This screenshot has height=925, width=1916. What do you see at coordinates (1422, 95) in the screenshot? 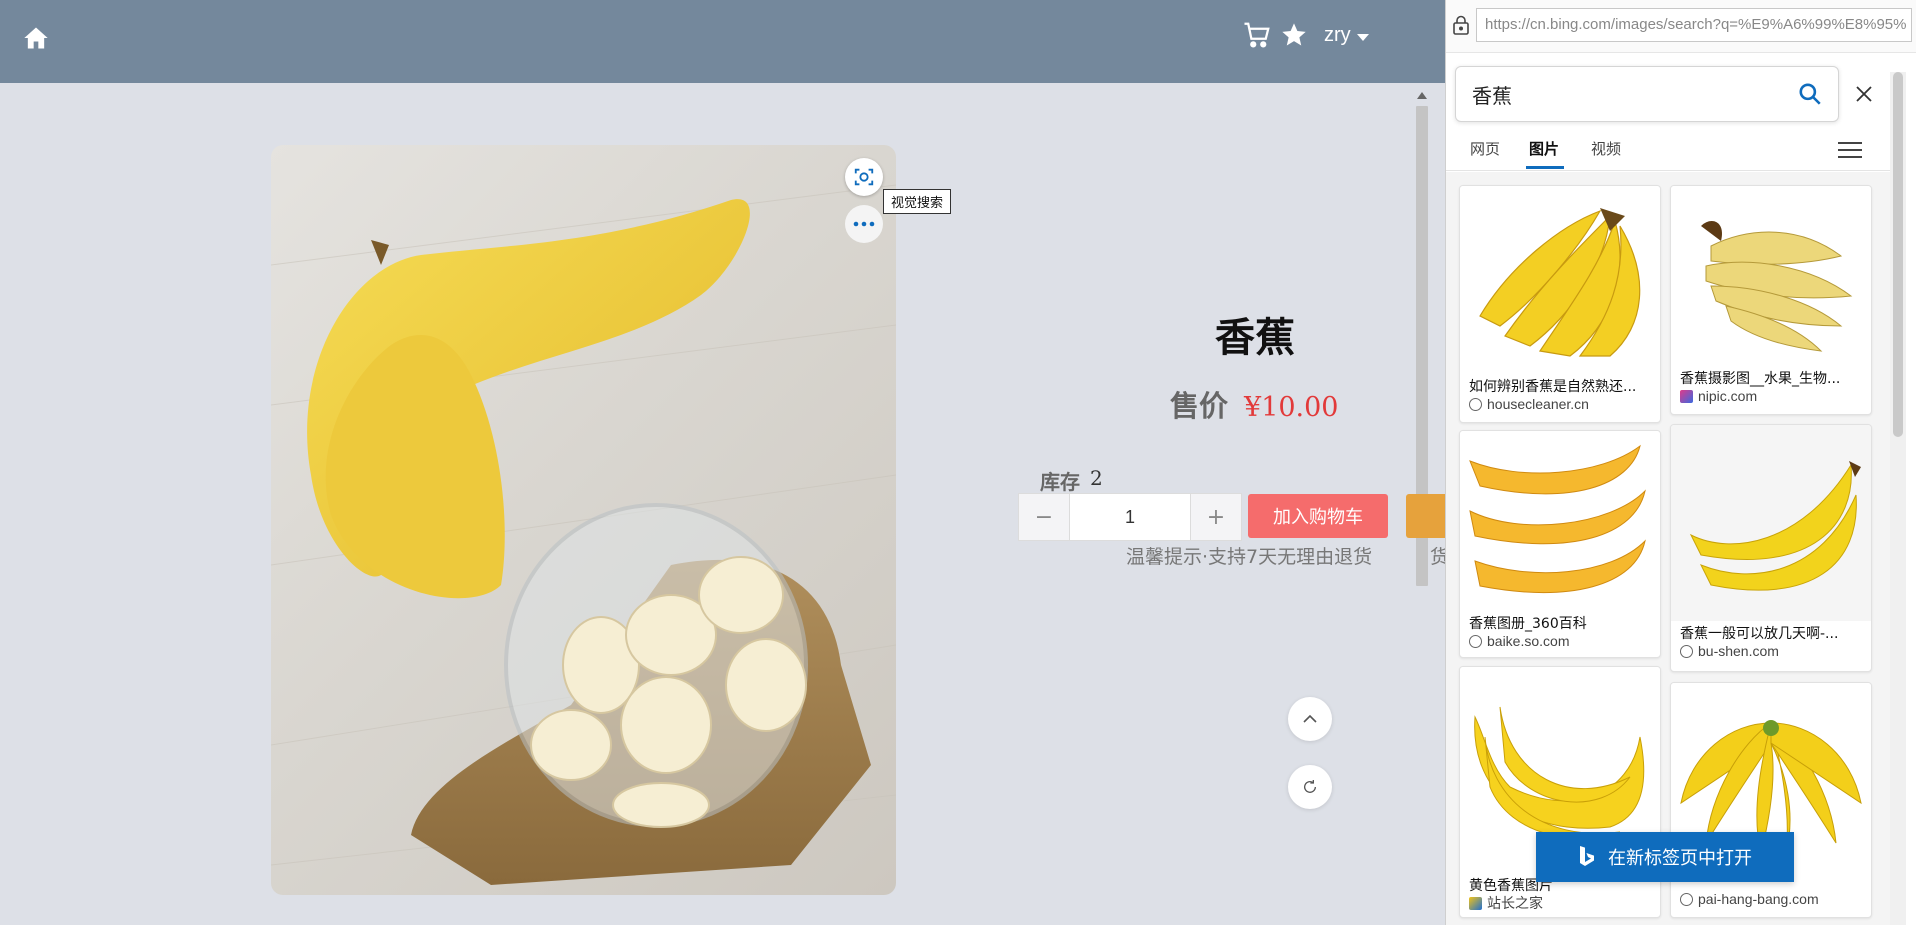
I see `scroll-up-arrow-icon` at bounding box center [1422, 95].